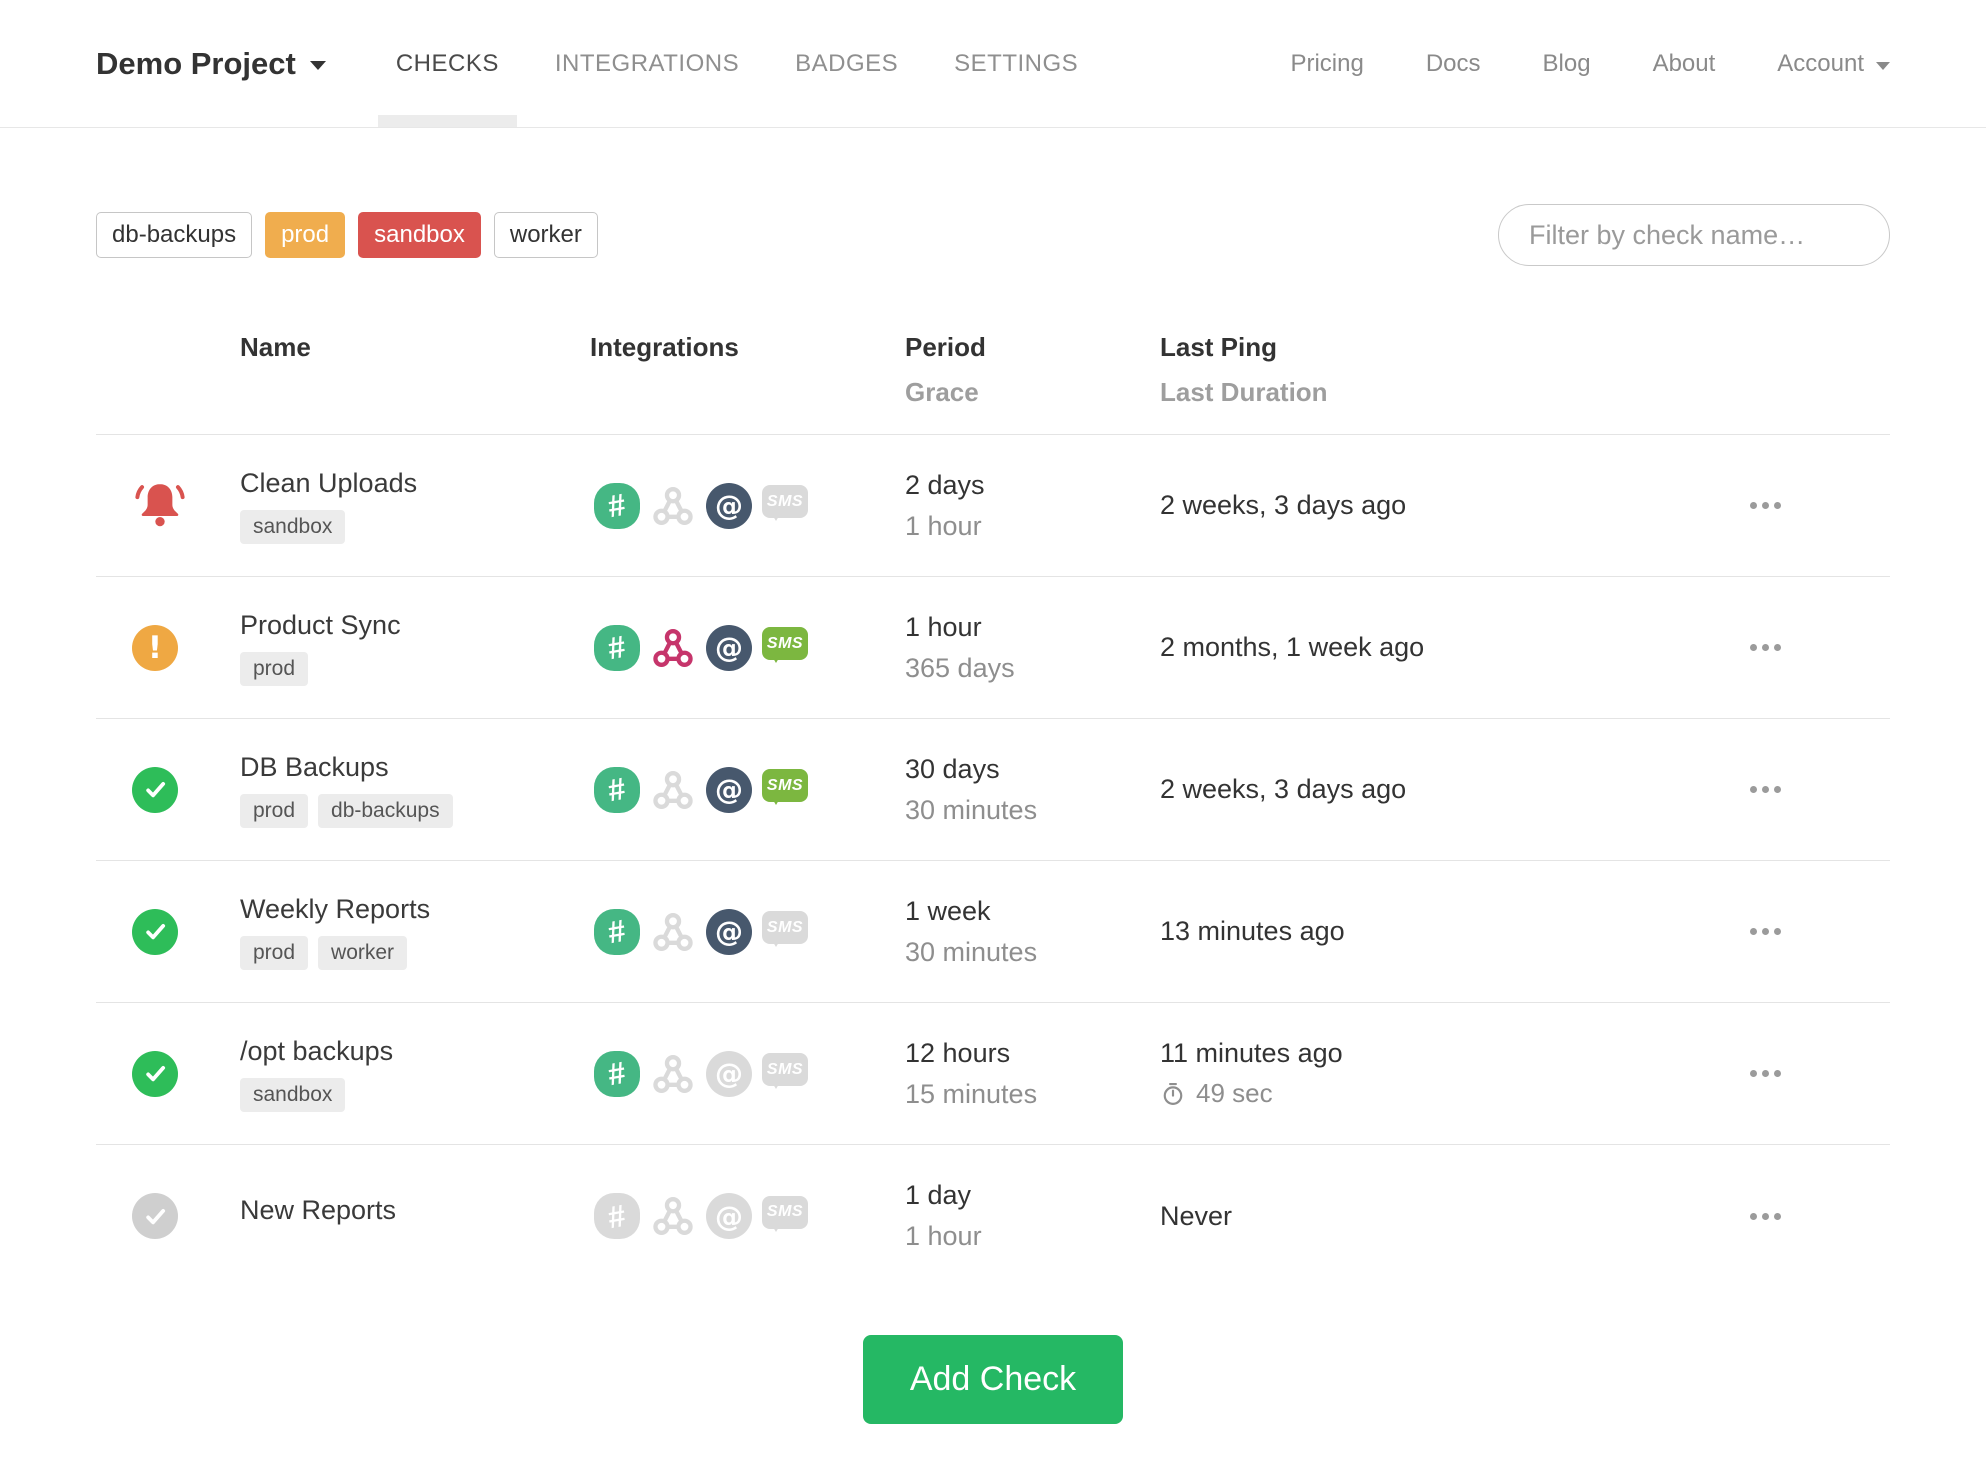 This screenshot has height=1480, width=1986. What do you see at coordinates (945, 484) in the screenshot?
I see `period-value: 2 days` at bounding box center [945, 484].